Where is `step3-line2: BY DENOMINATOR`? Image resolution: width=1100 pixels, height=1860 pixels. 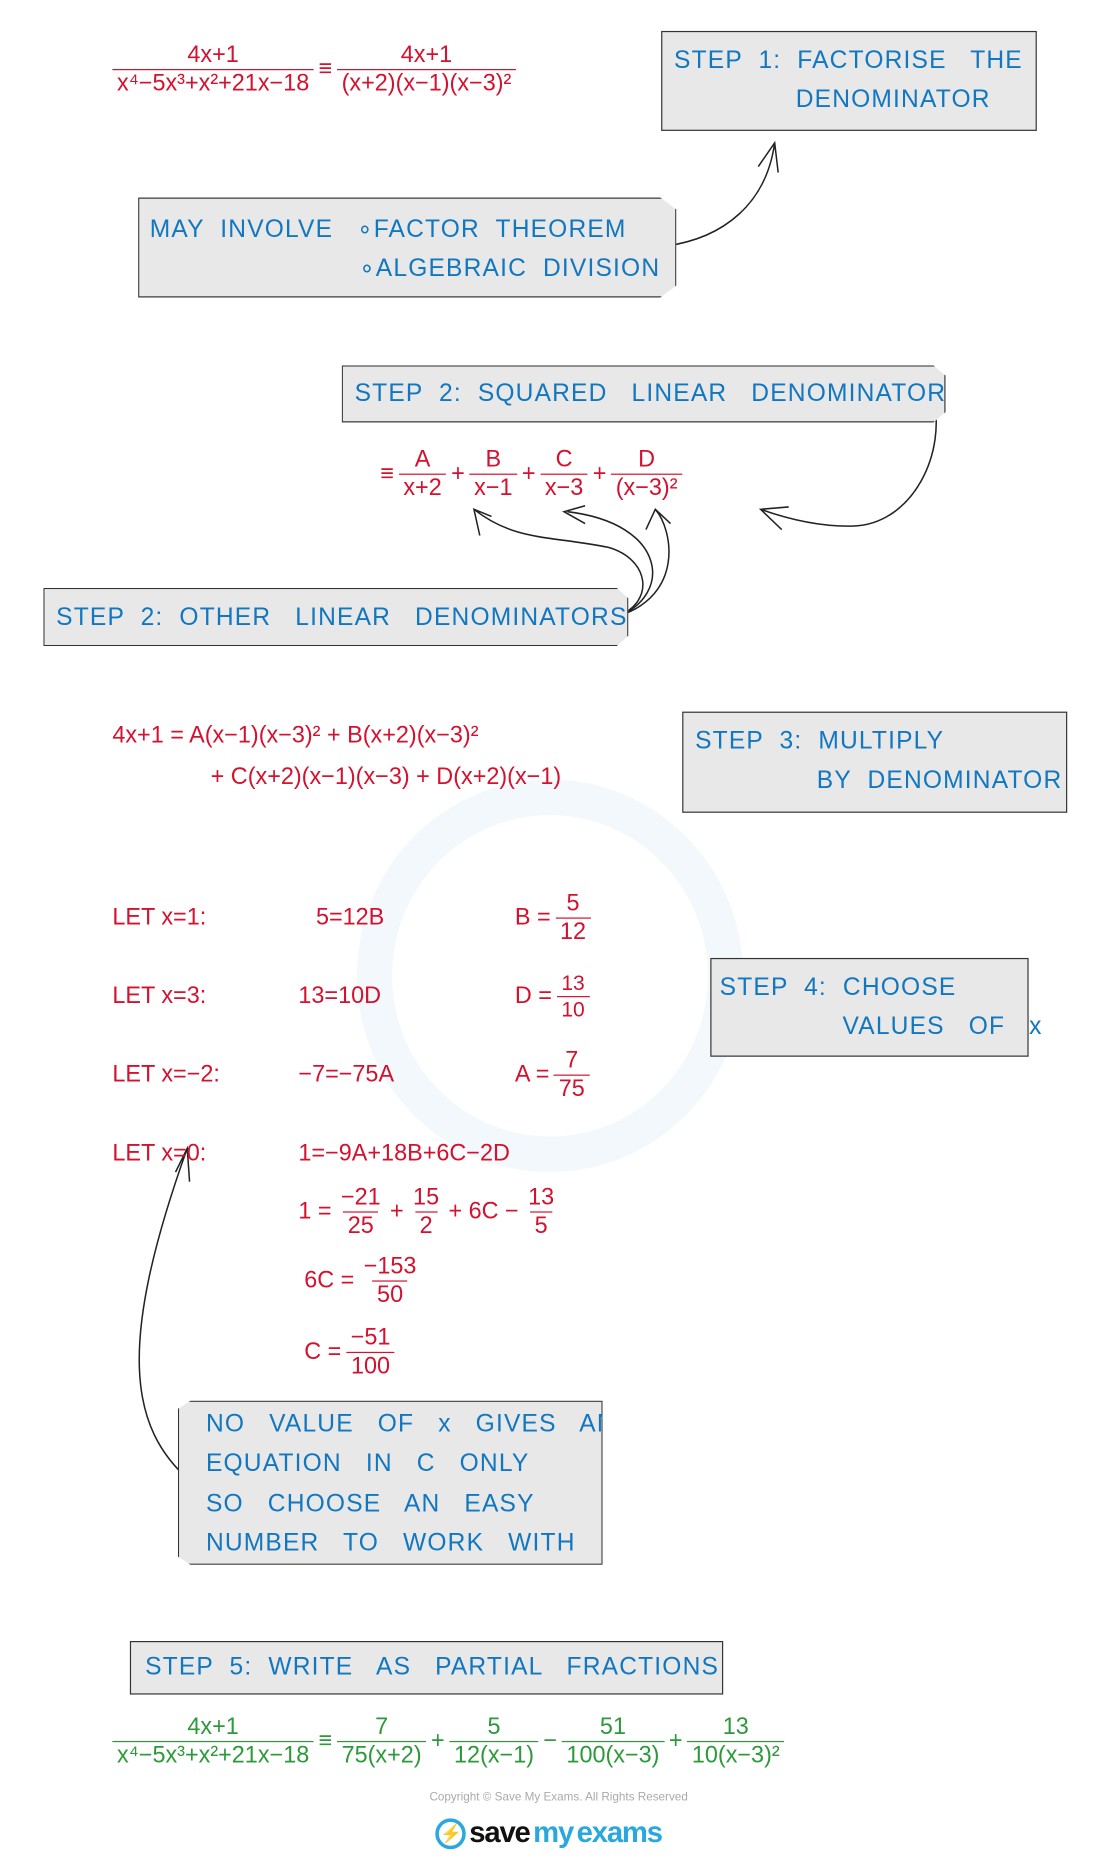
step3-line2: BY DENOMINATOR is located at coordinates (939, 780).